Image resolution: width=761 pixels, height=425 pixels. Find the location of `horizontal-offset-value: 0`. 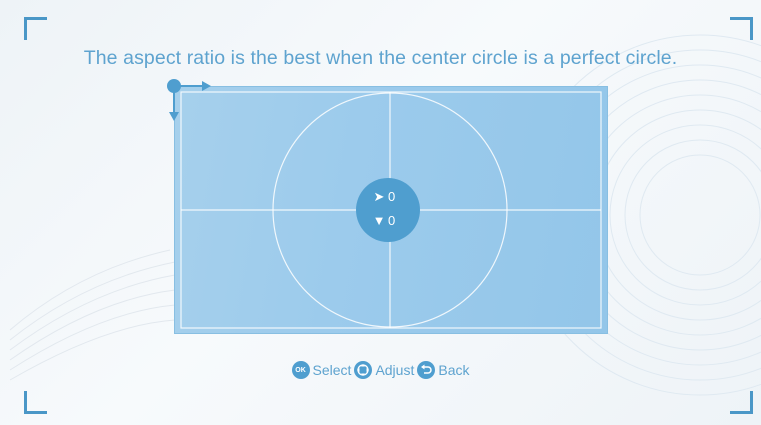

horizontal-offset-value: 0 is located at coordinates (392, 196).